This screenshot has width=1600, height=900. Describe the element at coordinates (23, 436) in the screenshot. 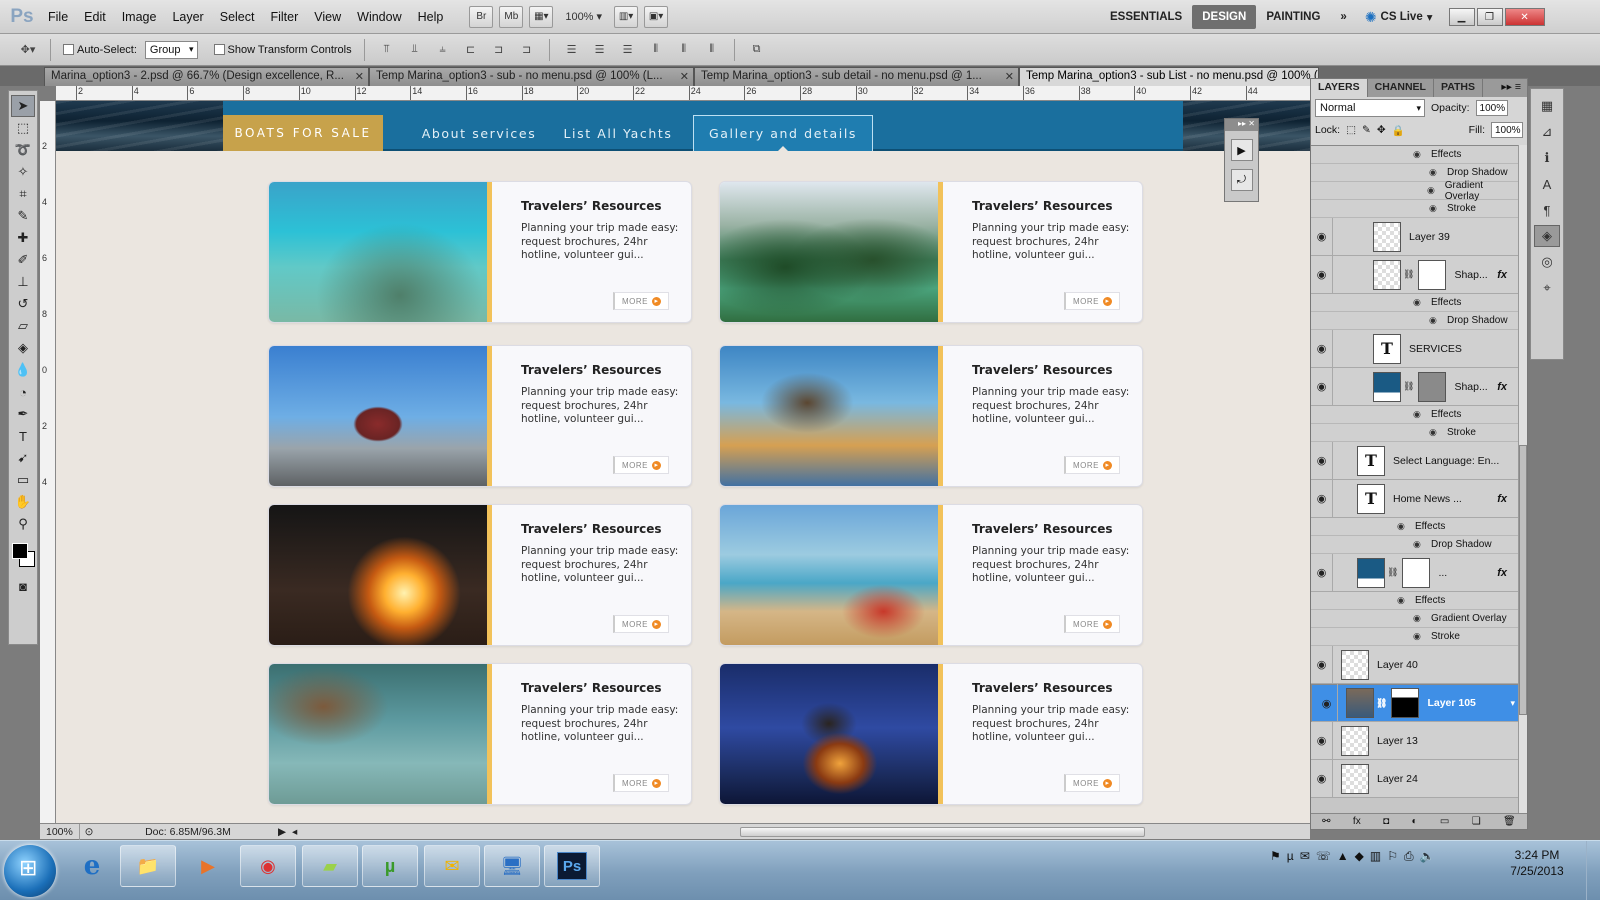

I see `type-tool-icon: T` at that location.